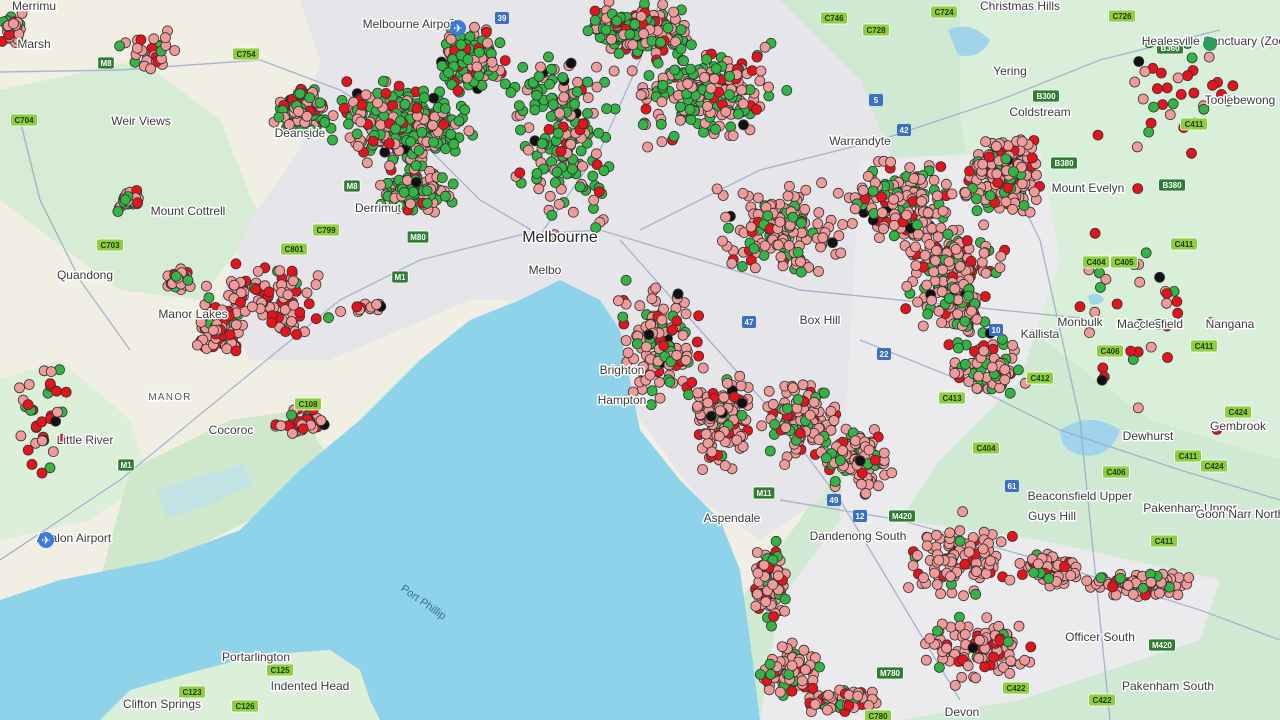 The width and height of the screenshot is (1280, 720). What do you see at coordinates (231, 430) in the screenshot?
I see `place-label: Cocoroc` at bounding box center [231, 430].